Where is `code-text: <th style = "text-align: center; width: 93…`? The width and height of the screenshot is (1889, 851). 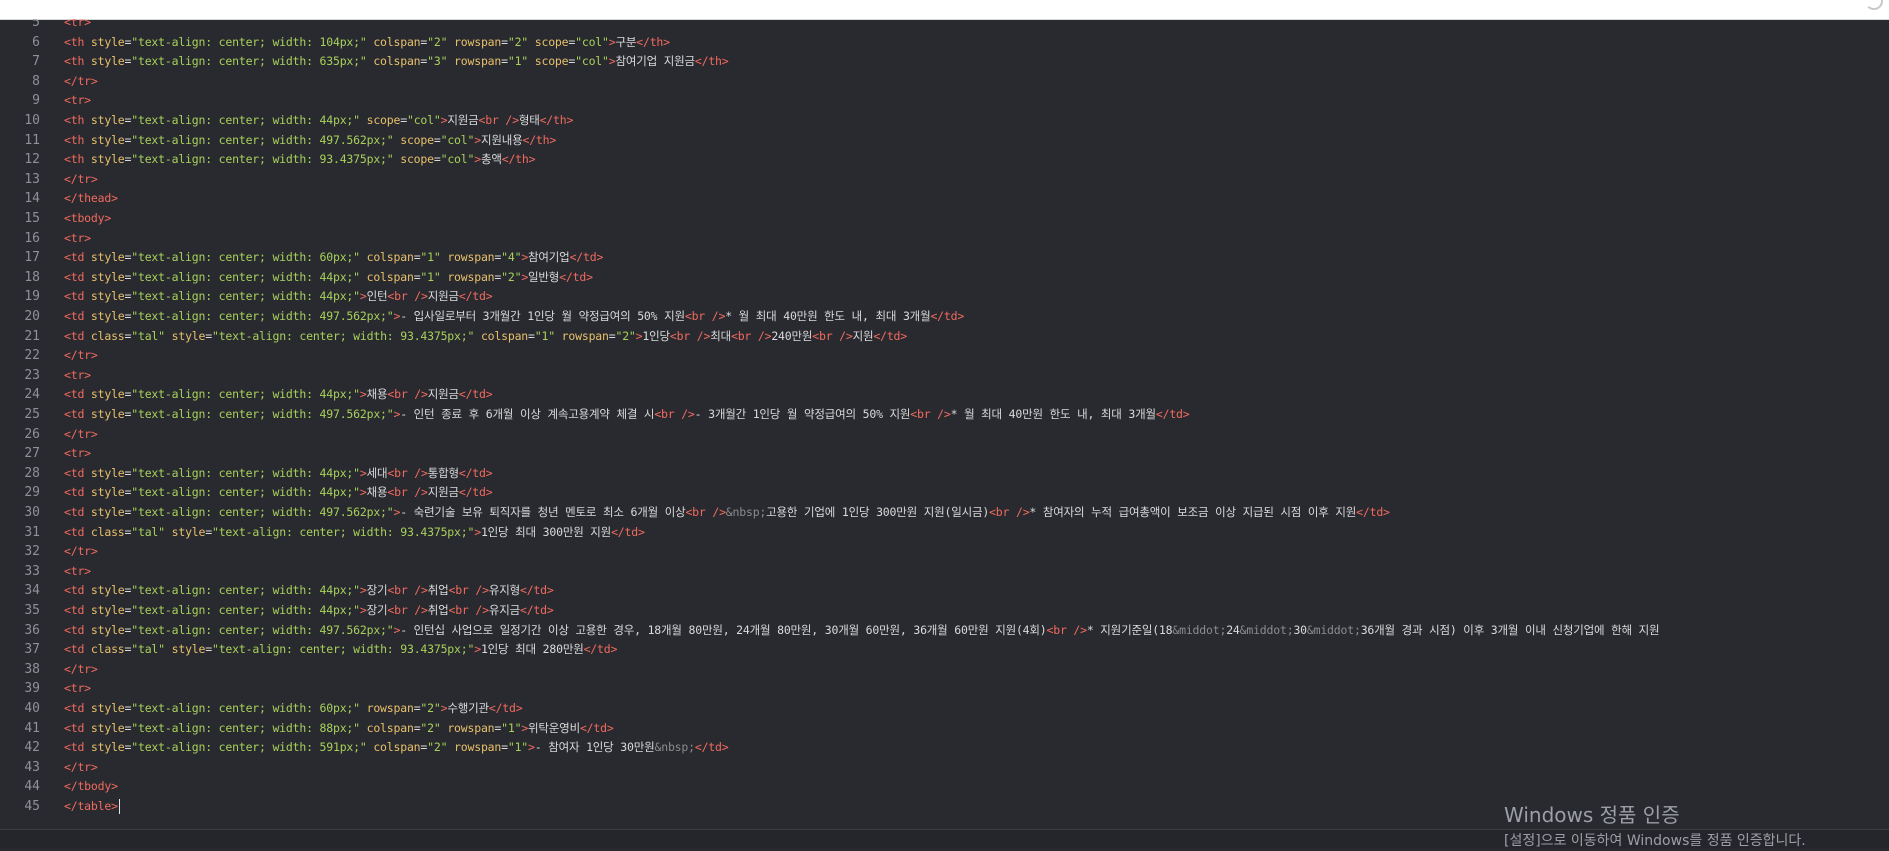
code-text: <th style = "text-align: center; width: 93… is located at coordinates (300, 160).